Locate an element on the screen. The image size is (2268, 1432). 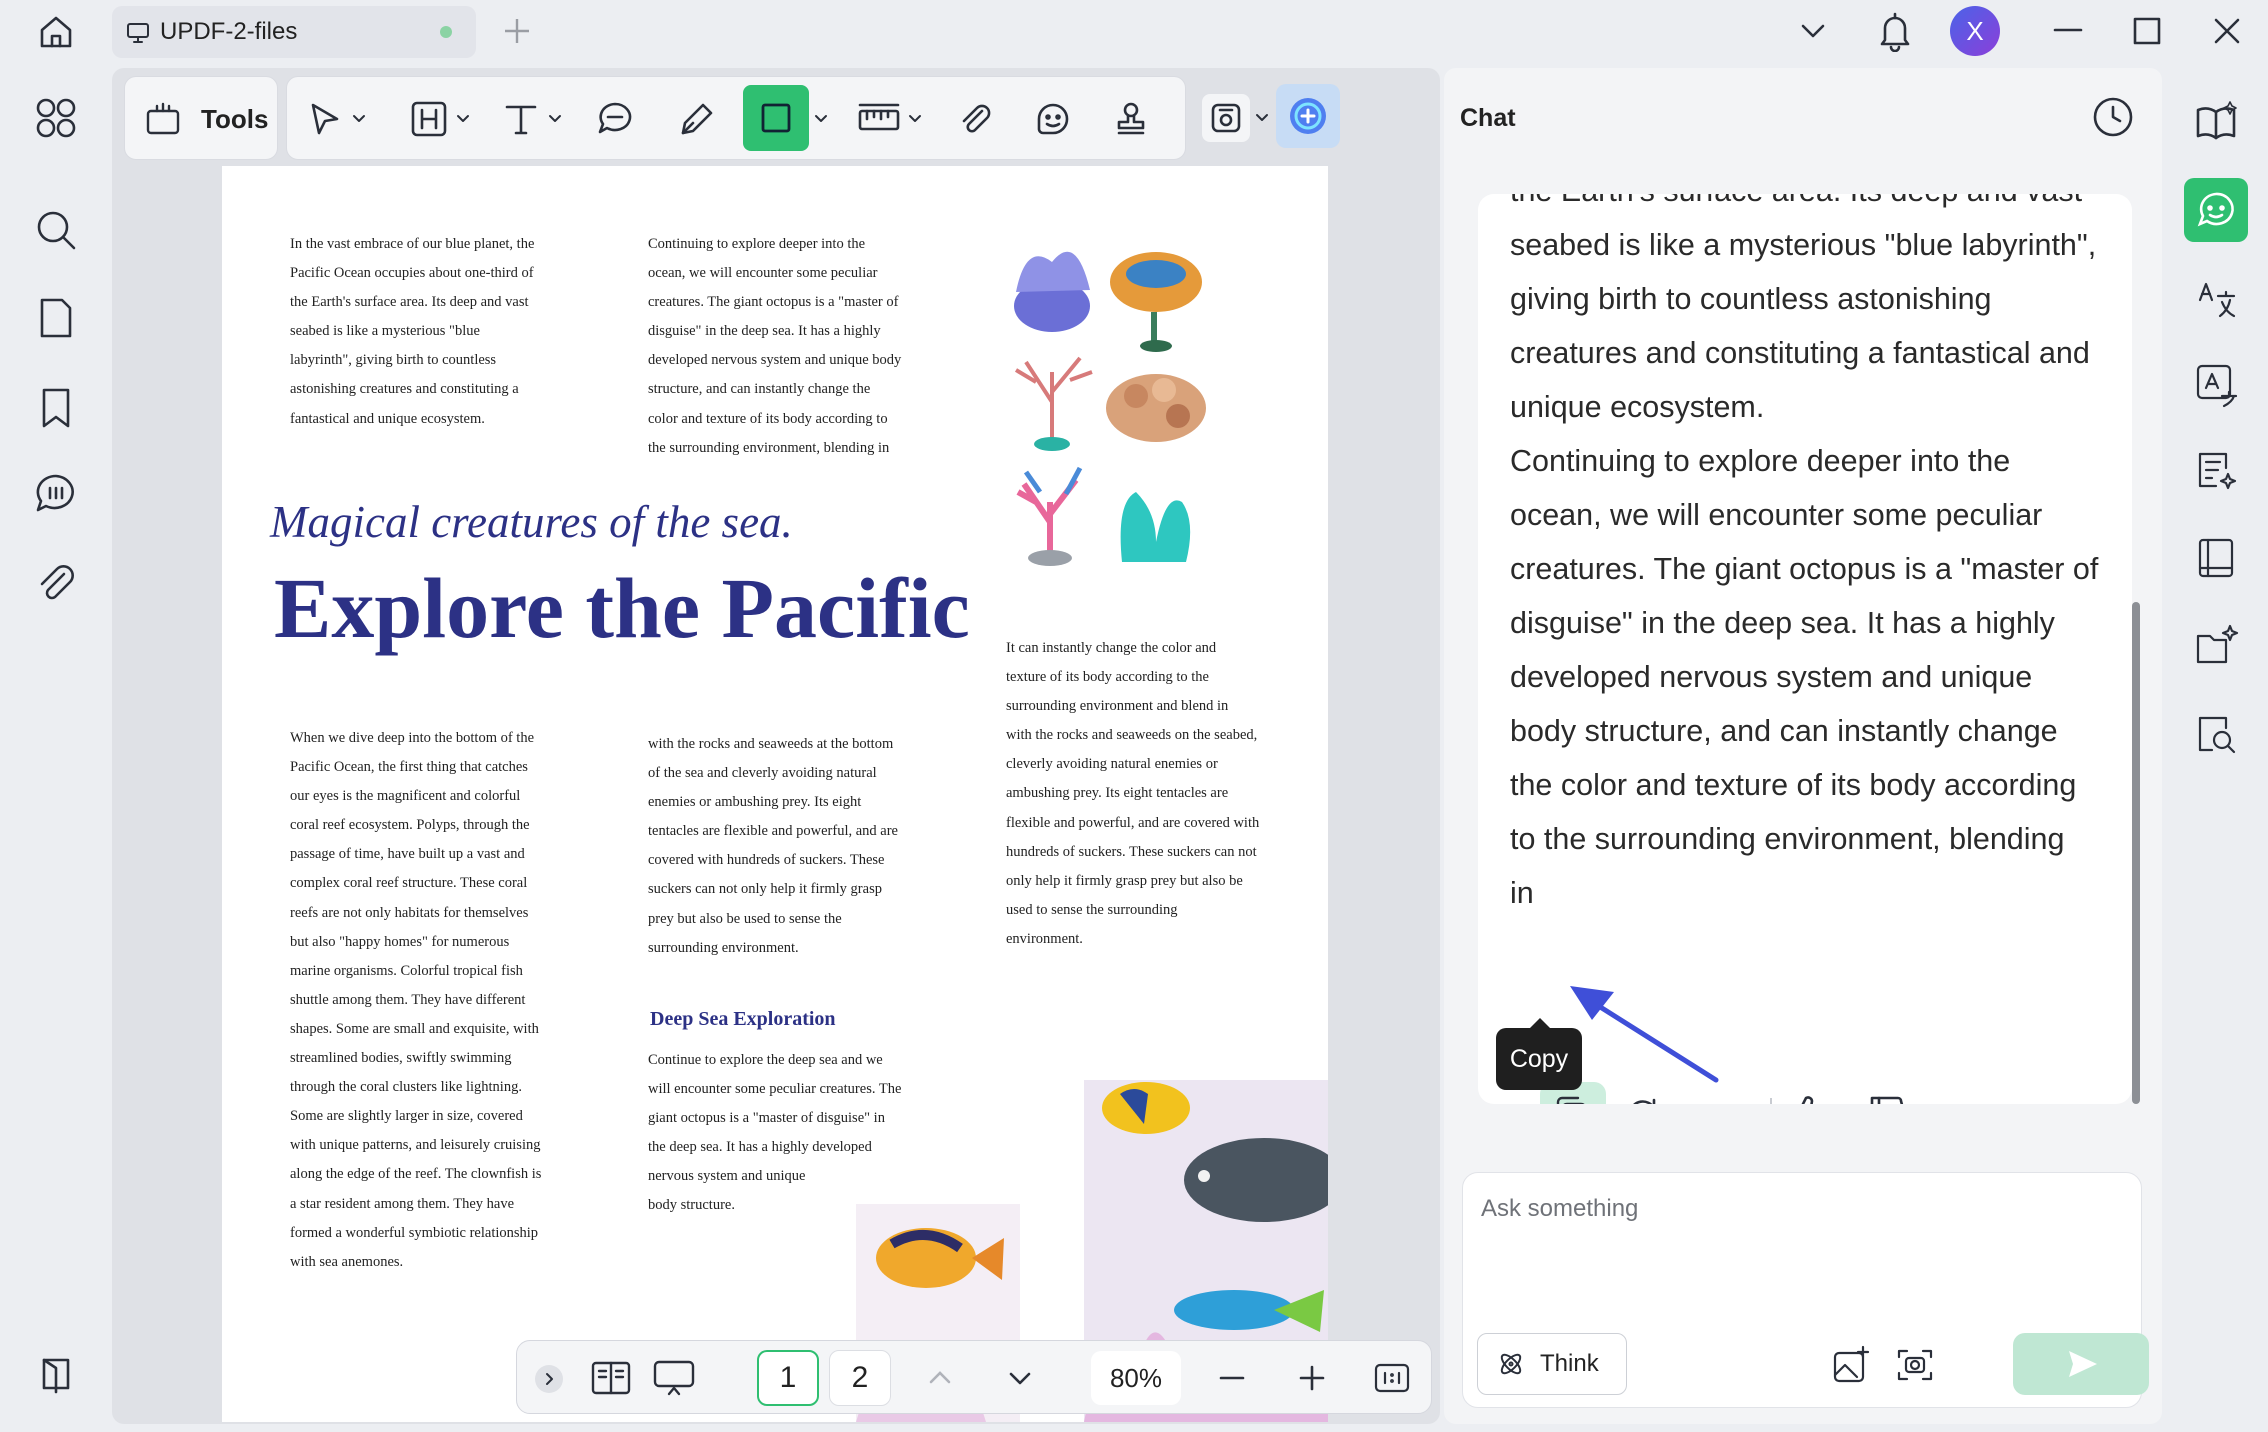
home-icon is located at coordinates (56, 32).